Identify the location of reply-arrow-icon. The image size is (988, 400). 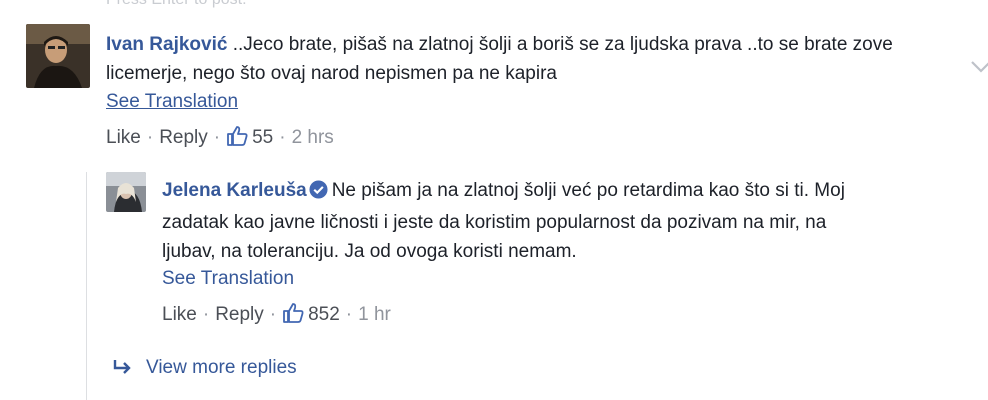
(122, 370).